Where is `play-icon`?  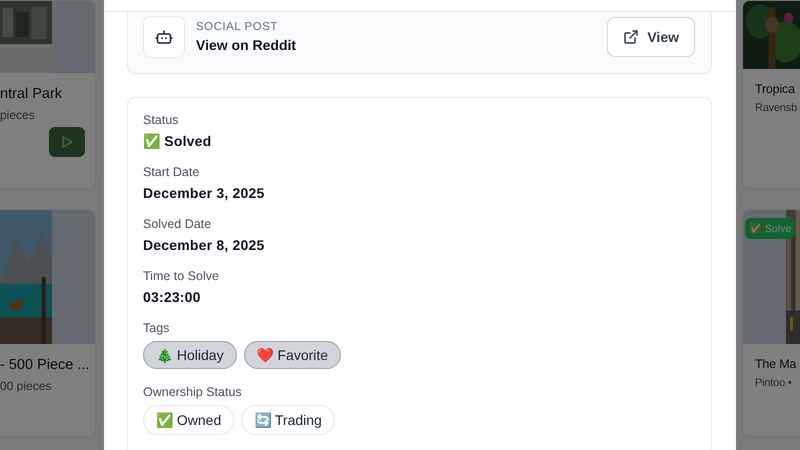
play-icon is located at coordinates (67, 142).